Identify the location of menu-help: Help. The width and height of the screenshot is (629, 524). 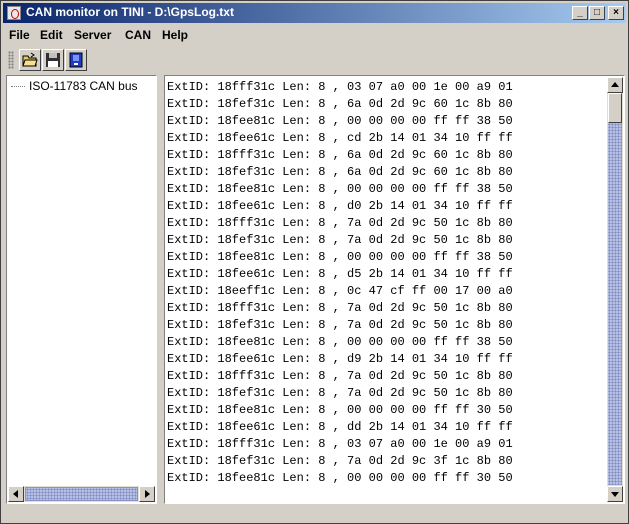
(175, 35).